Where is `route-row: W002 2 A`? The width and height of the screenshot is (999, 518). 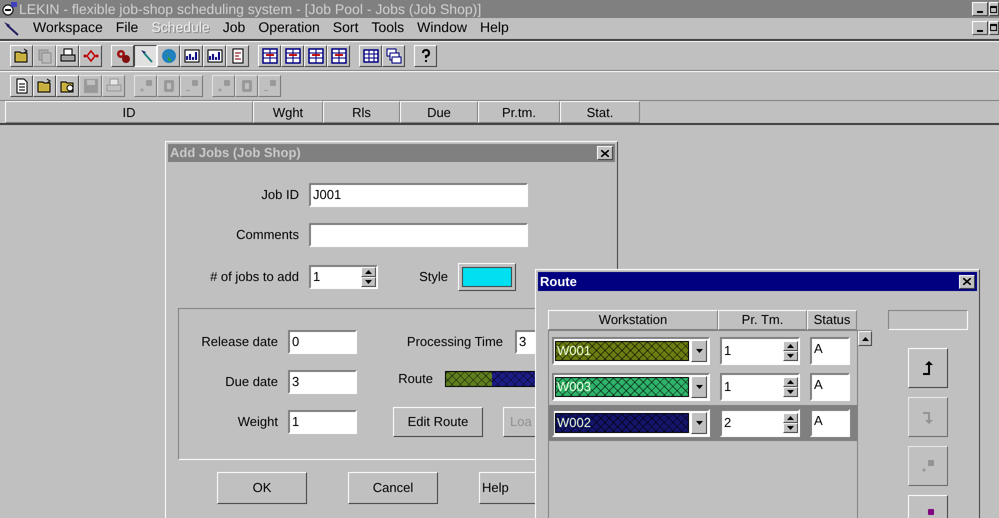
route-row: W002 2 A is located at coordinates (703, 423).